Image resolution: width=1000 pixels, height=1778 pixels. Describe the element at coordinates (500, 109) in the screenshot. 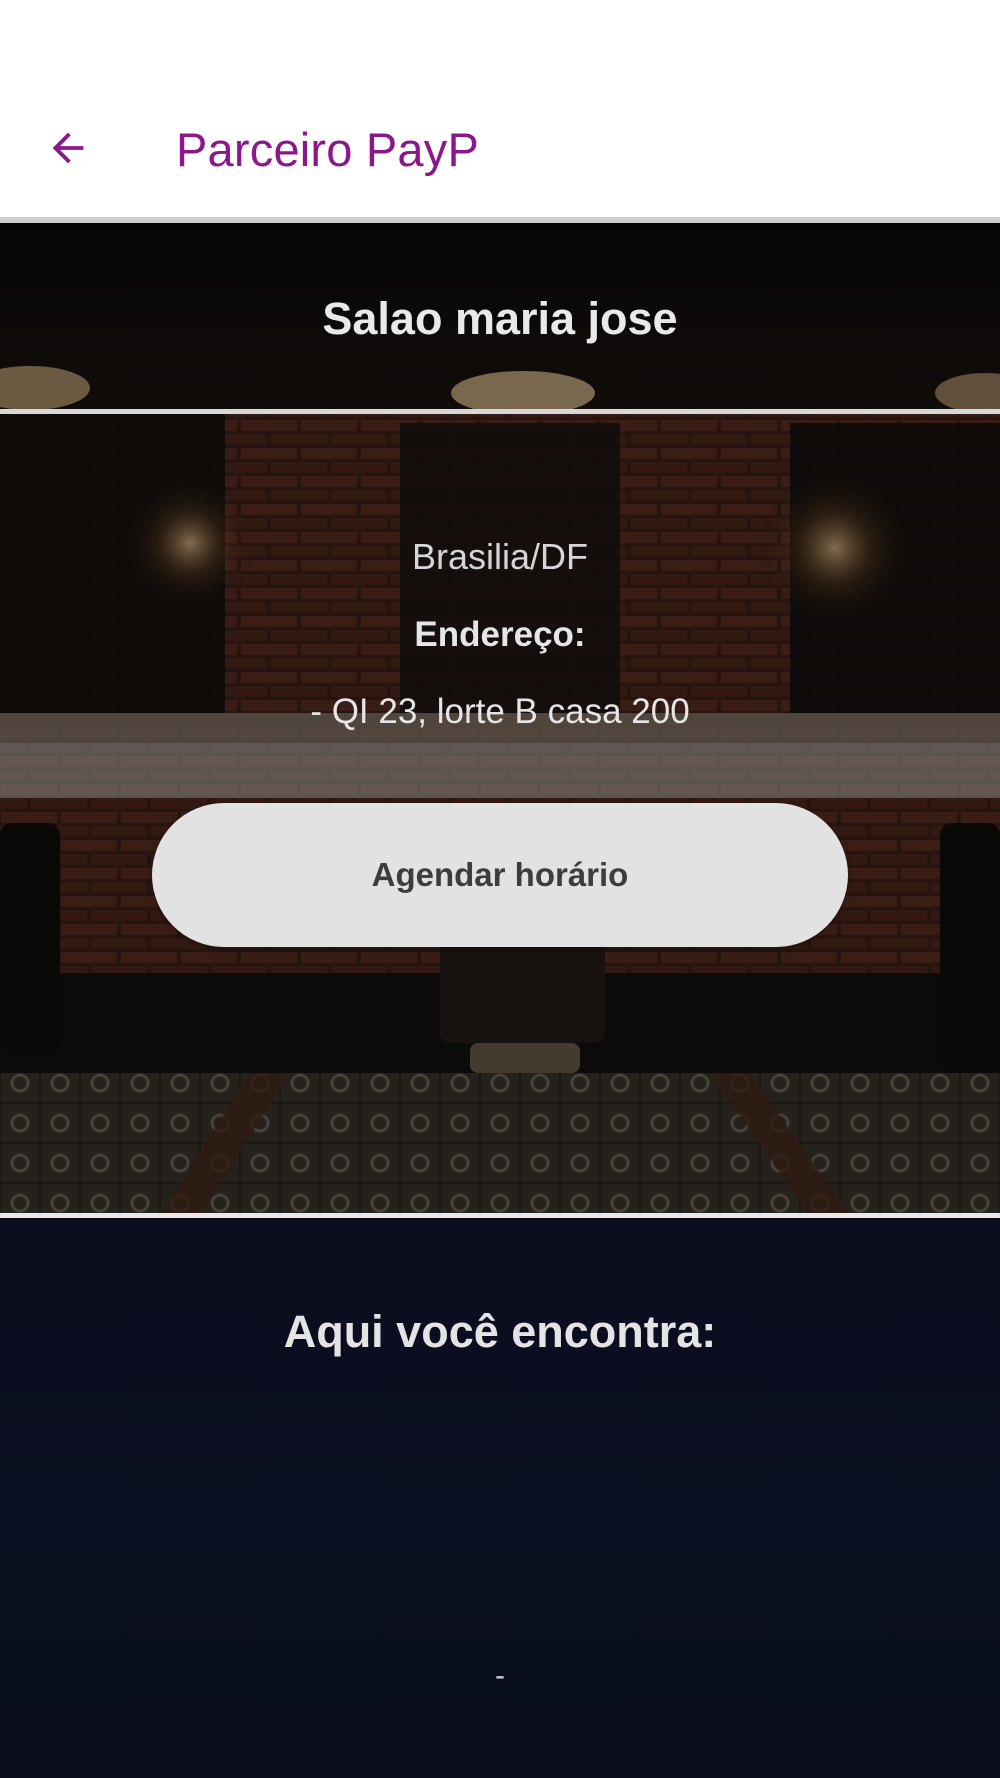

I see `app-bar: Parceiro PayP` at that location.